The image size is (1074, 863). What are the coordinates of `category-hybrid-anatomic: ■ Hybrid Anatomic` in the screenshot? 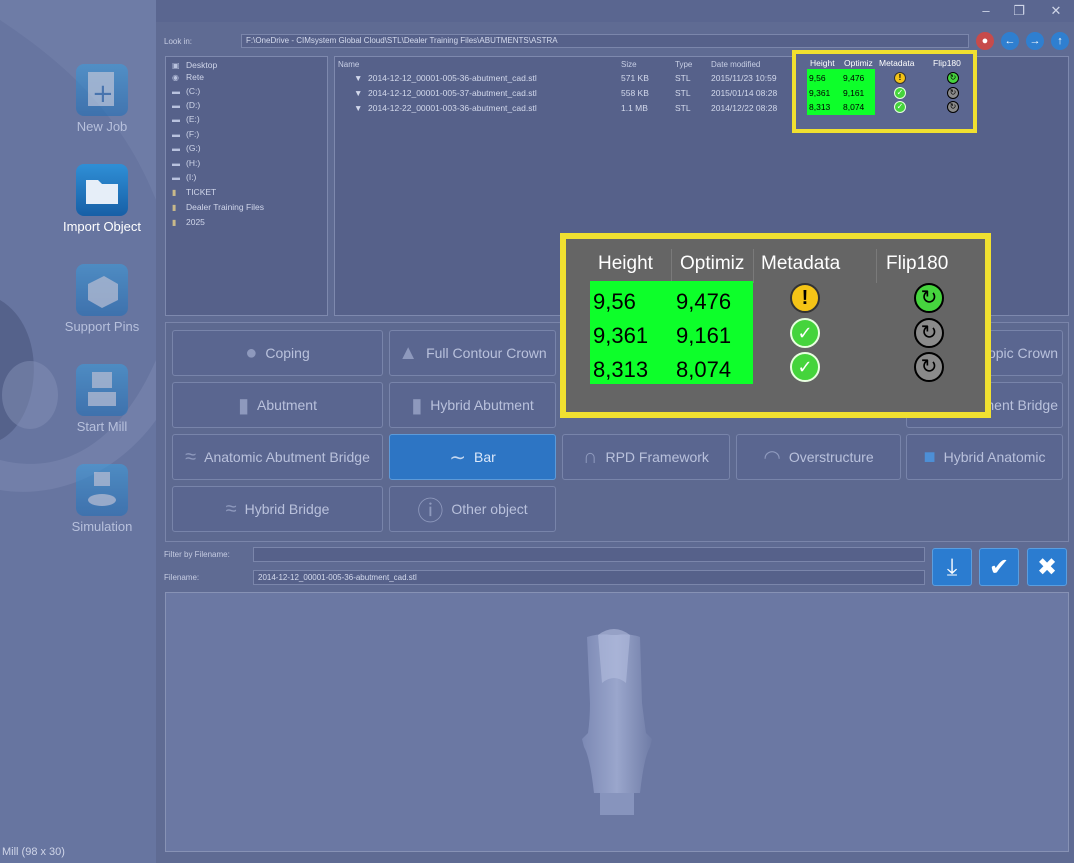 It's located at (984, 457).